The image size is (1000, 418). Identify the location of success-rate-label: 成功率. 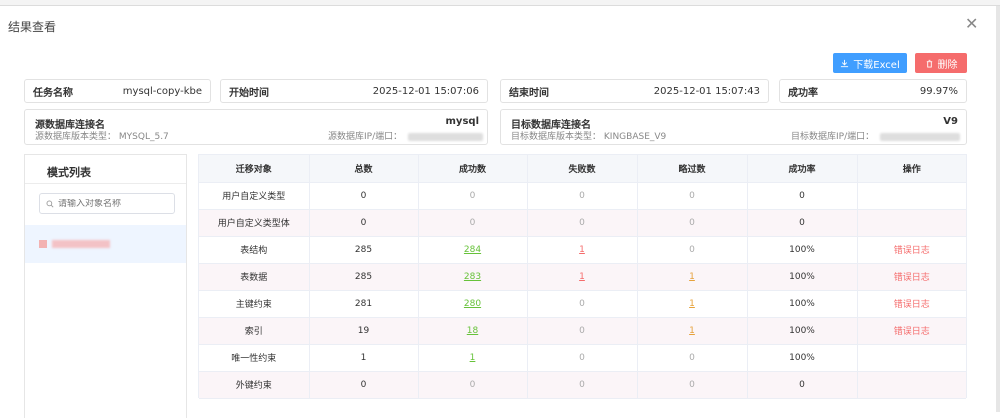
(803, 93).